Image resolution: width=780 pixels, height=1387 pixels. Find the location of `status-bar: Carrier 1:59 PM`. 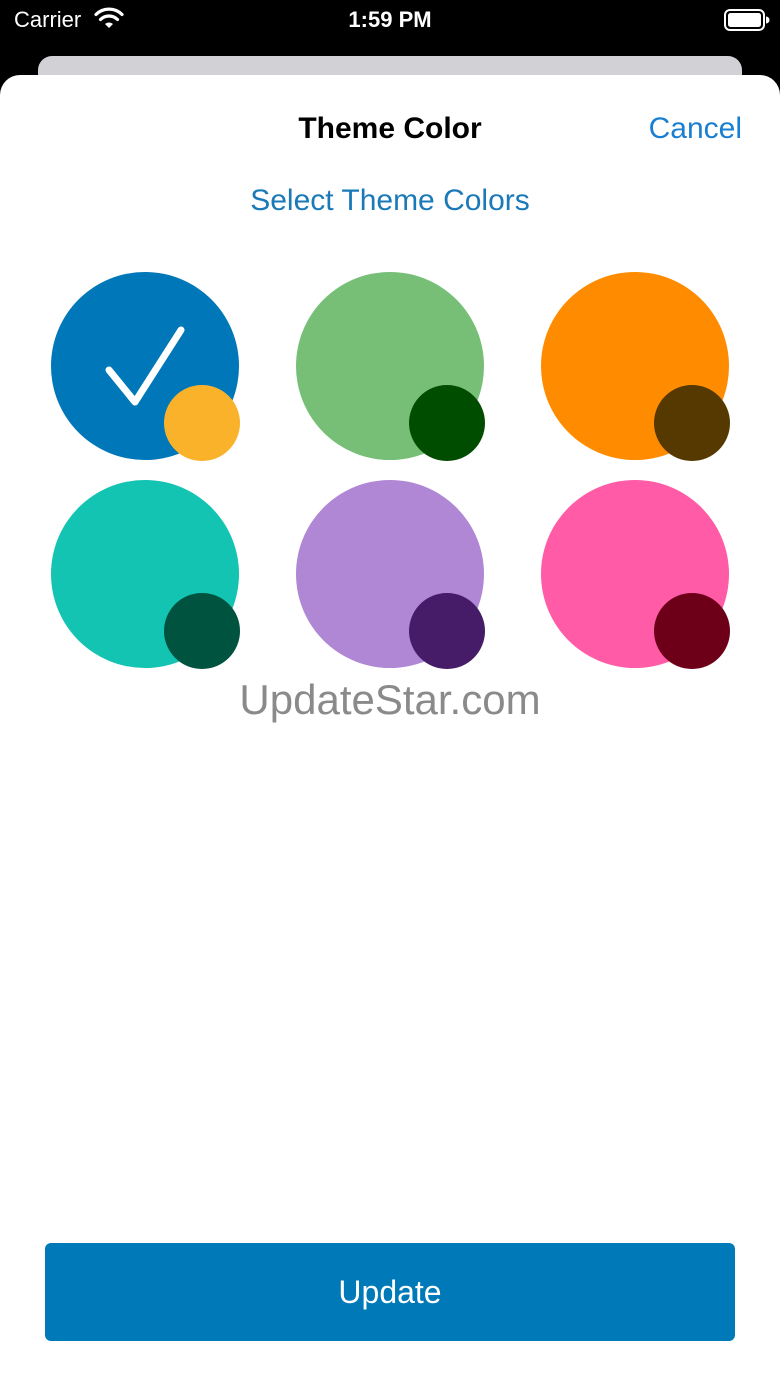

status-bar: Carrier 1:59 PM is located at coordinates (390, 28).